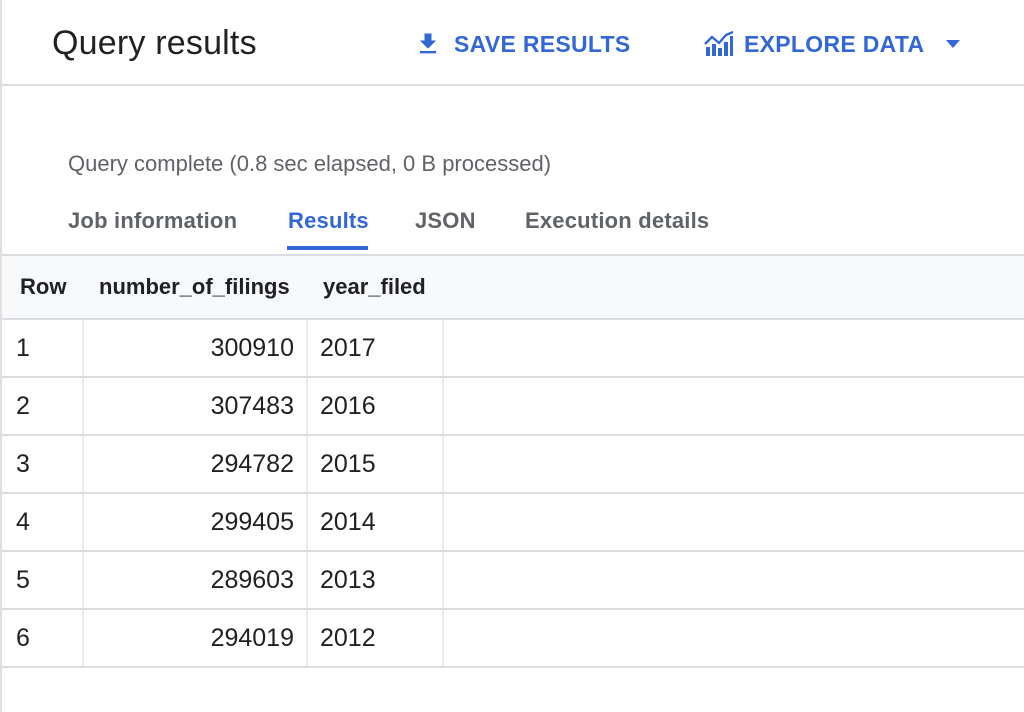 This screenshot has width=1024, height=712. I want to click on year-filed-cell: 2014, so click(380, 522).